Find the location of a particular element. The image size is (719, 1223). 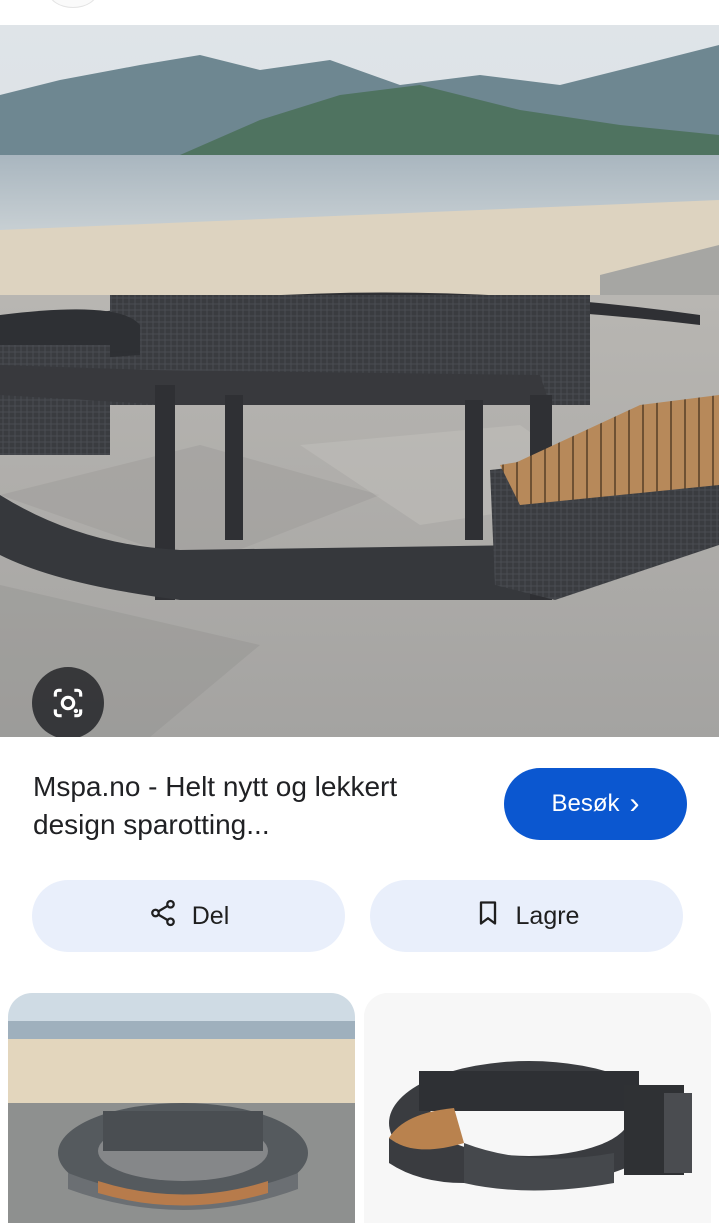

bookmark-icon is located at coordinates (488, 916).